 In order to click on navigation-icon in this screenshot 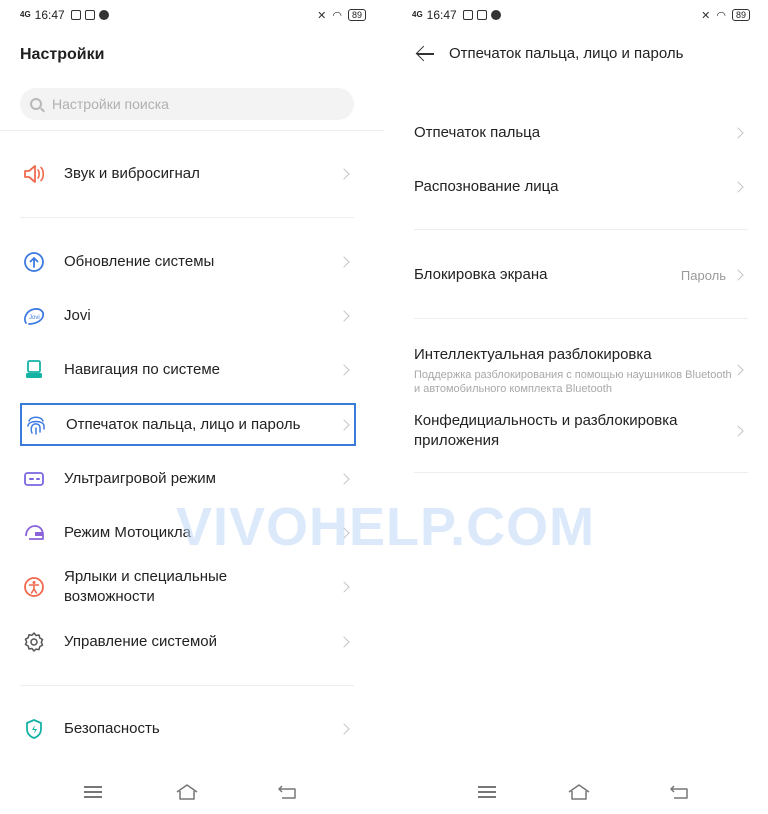, I will do `click(34, 370)`.